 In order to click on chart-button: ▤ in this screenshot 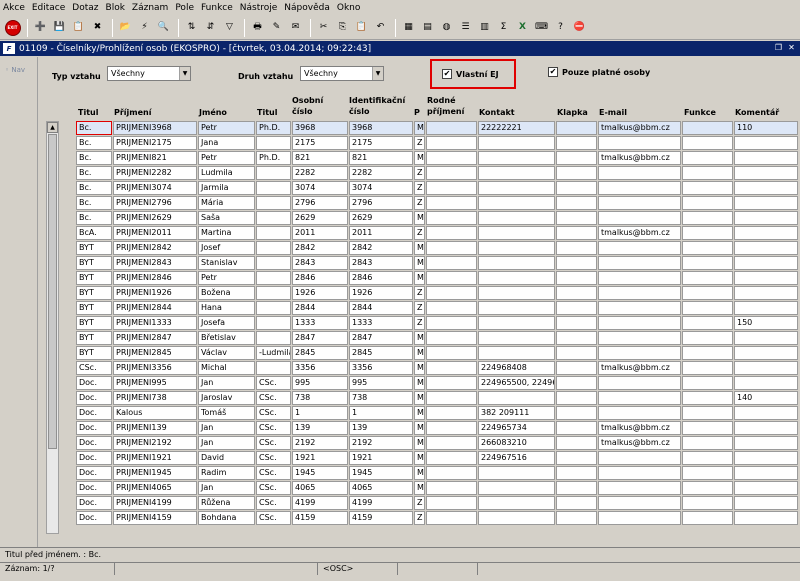, I will do `click(427, 27)`.